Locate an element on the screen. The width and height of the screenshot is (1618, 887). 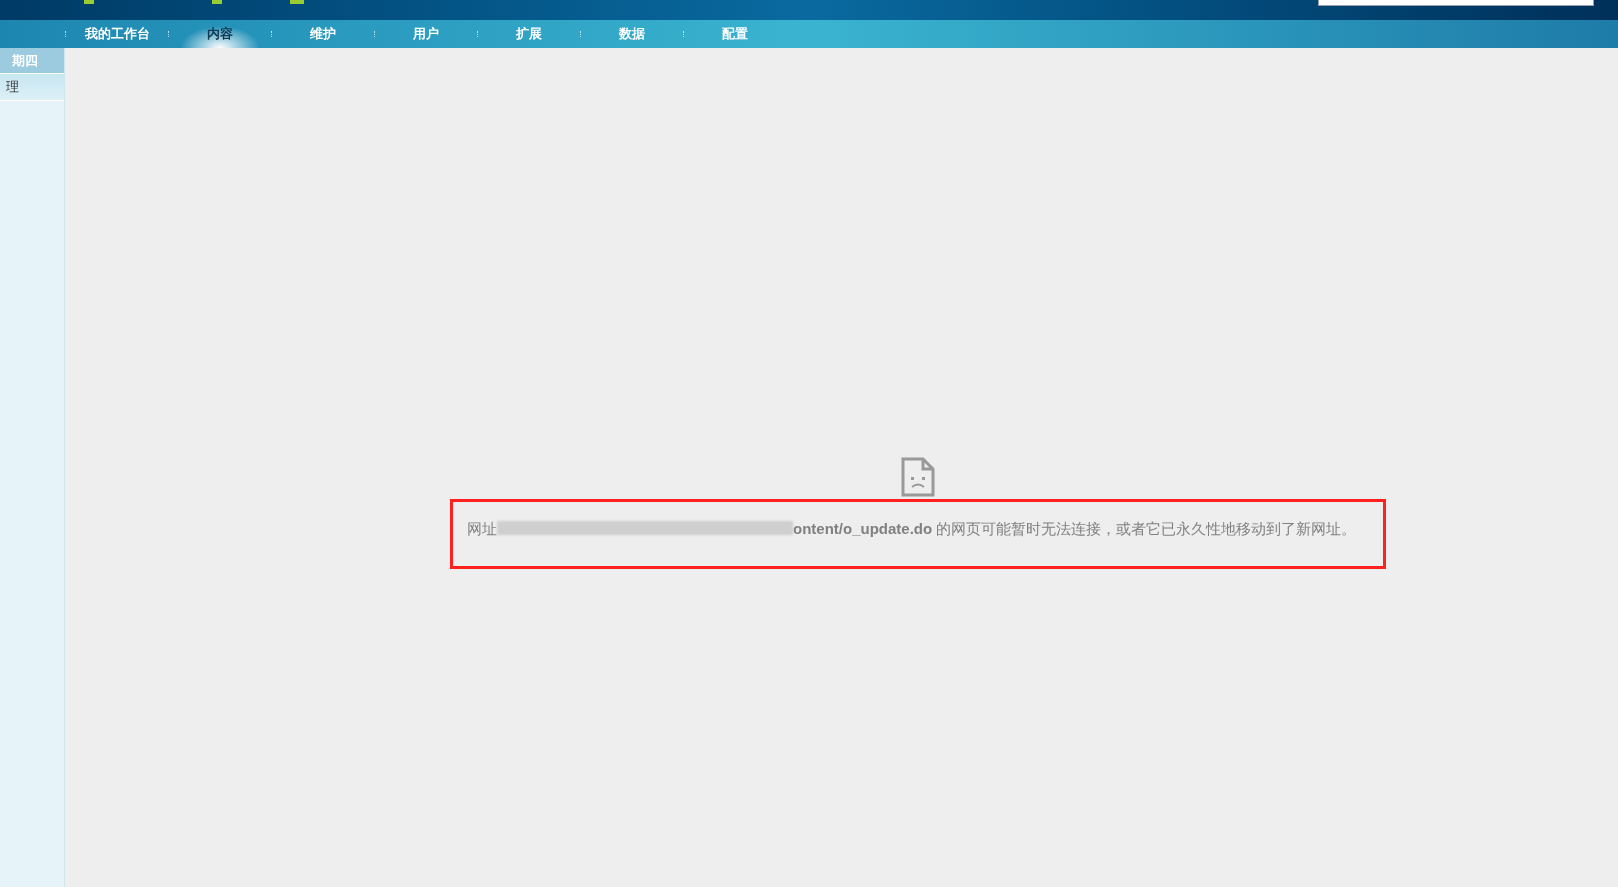
nav-tab: 维护 is located at coordinates (323, 34).